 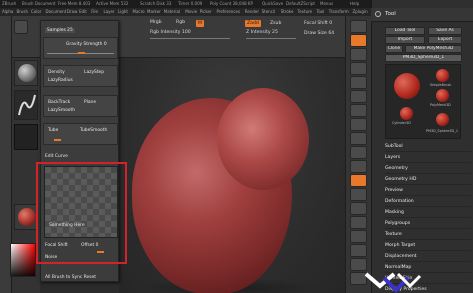 I want to click on projection-master-button, so click(x=21, y=27).